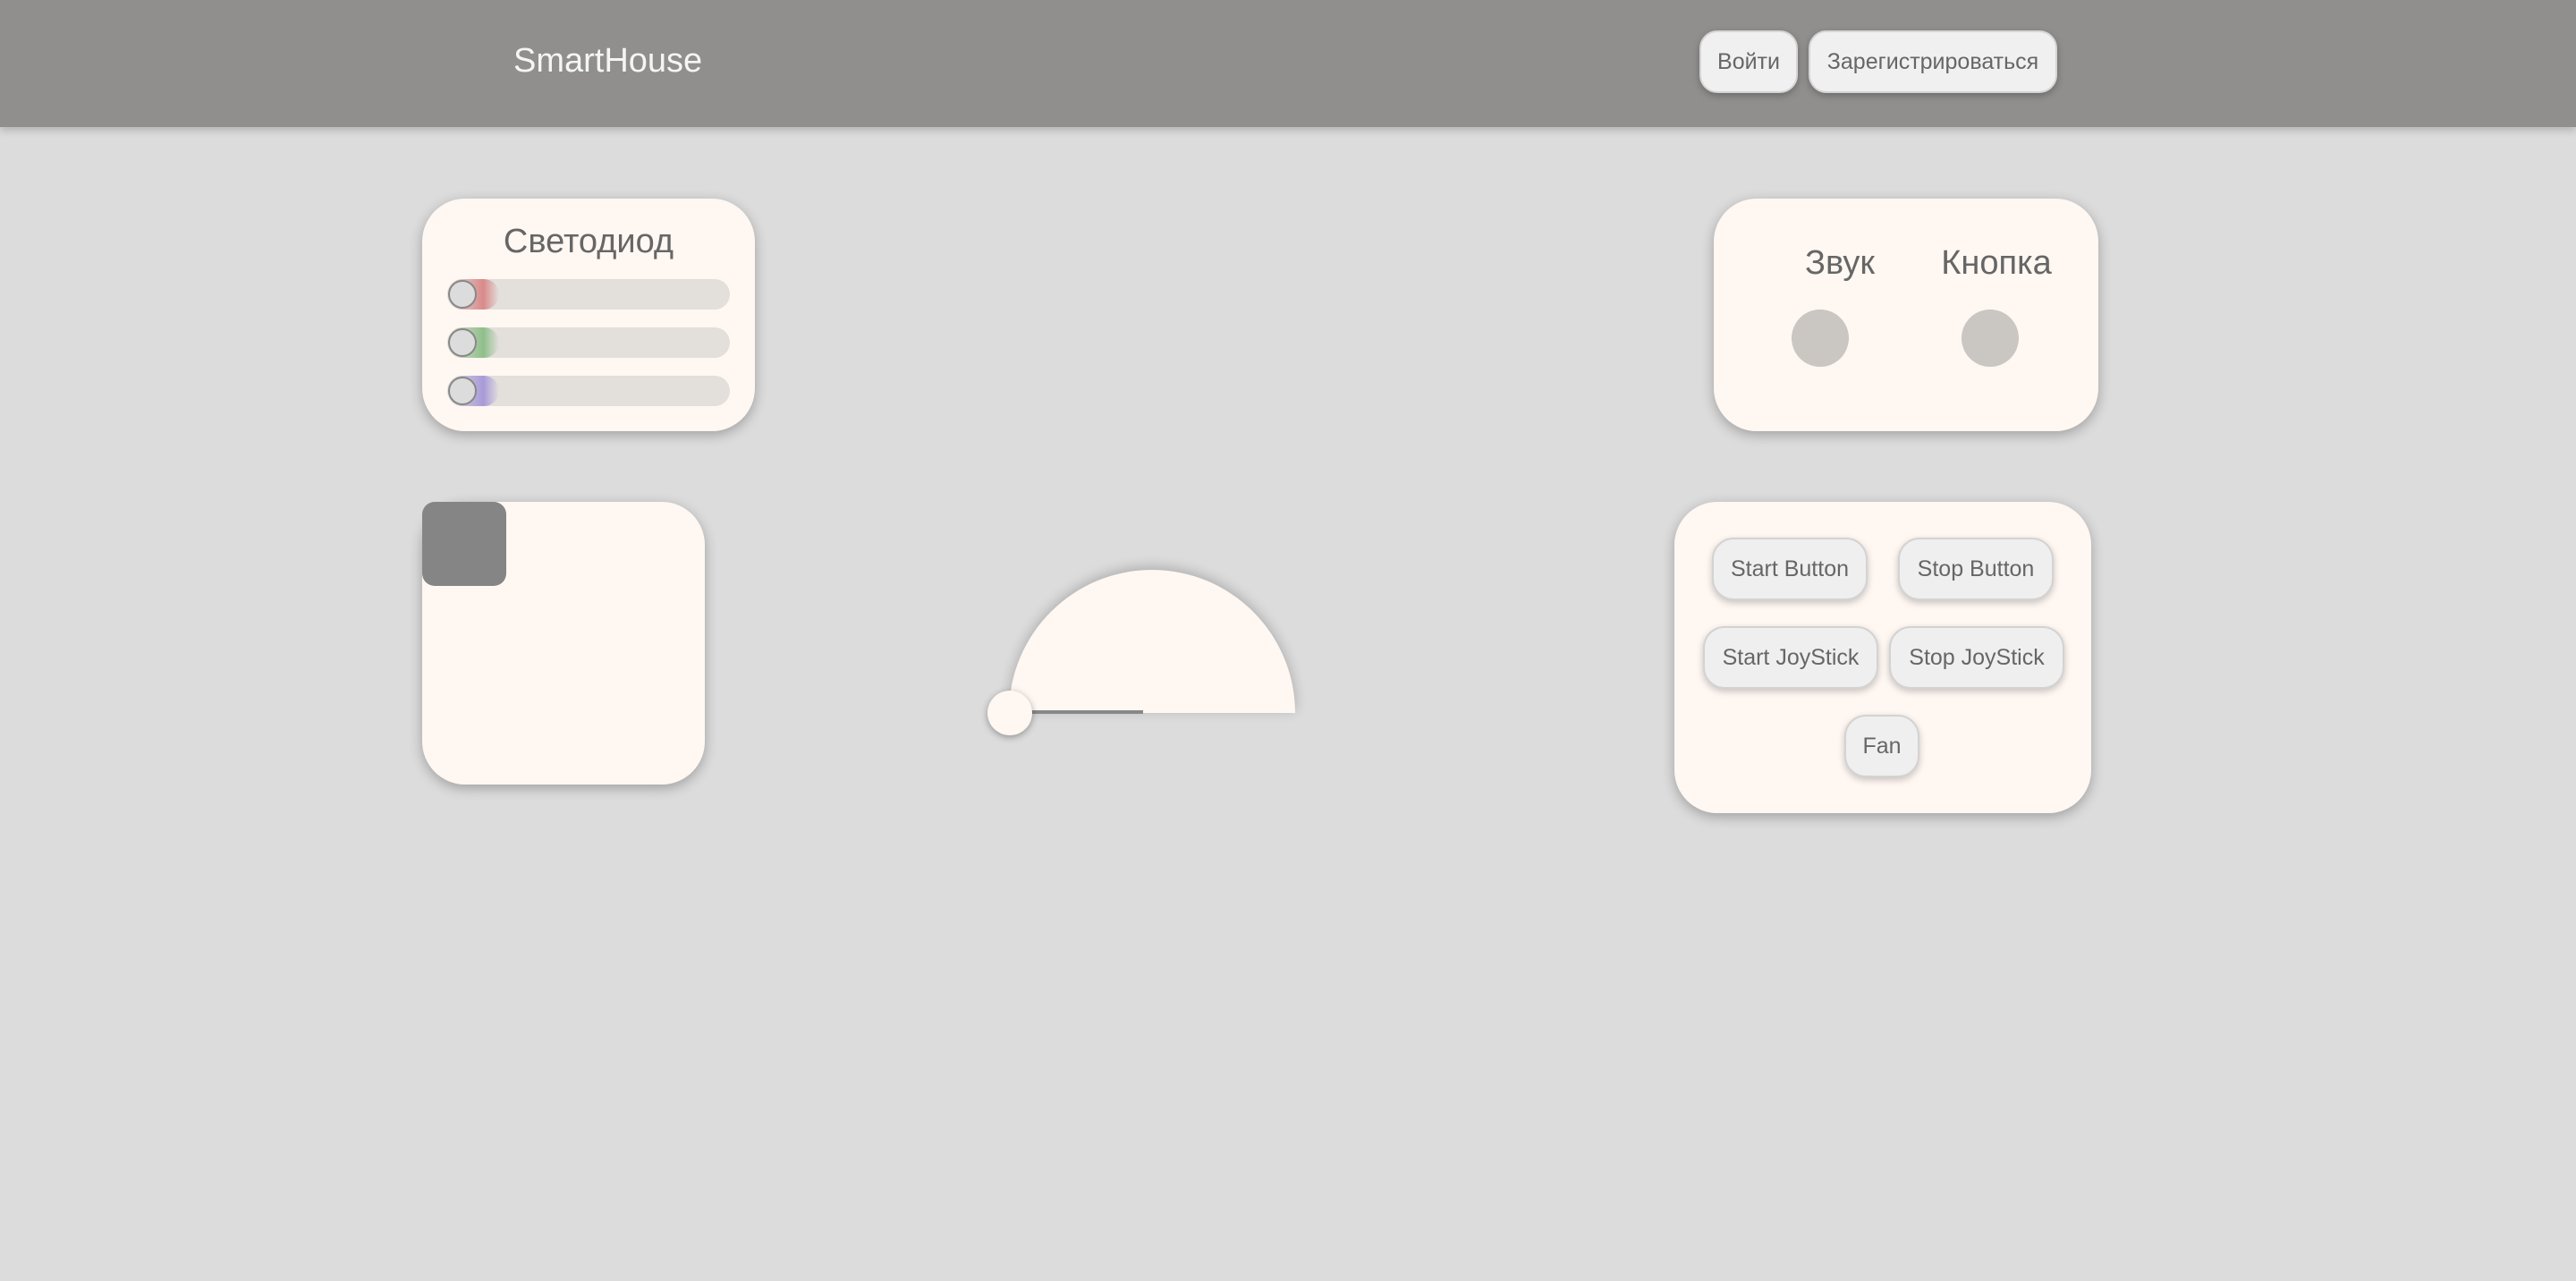 Image resolution: width=2576 pixels, height=1281 pixels. What do you see at coordinates (1288, 63) in the screenshot?
I see `top-navbar: SmartHouse Войти Зарегистрироваться` at bounding box center [1288, 63].